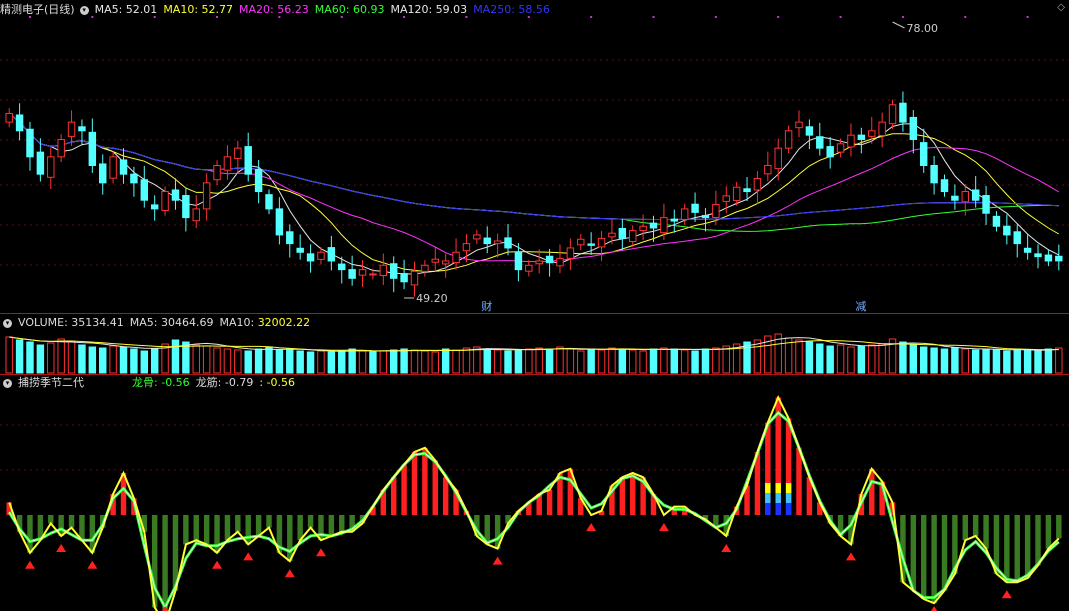 Image resolution: width=1069 pixels, height=611 pixels. I want to click on volume-bars, so click(534, 353).